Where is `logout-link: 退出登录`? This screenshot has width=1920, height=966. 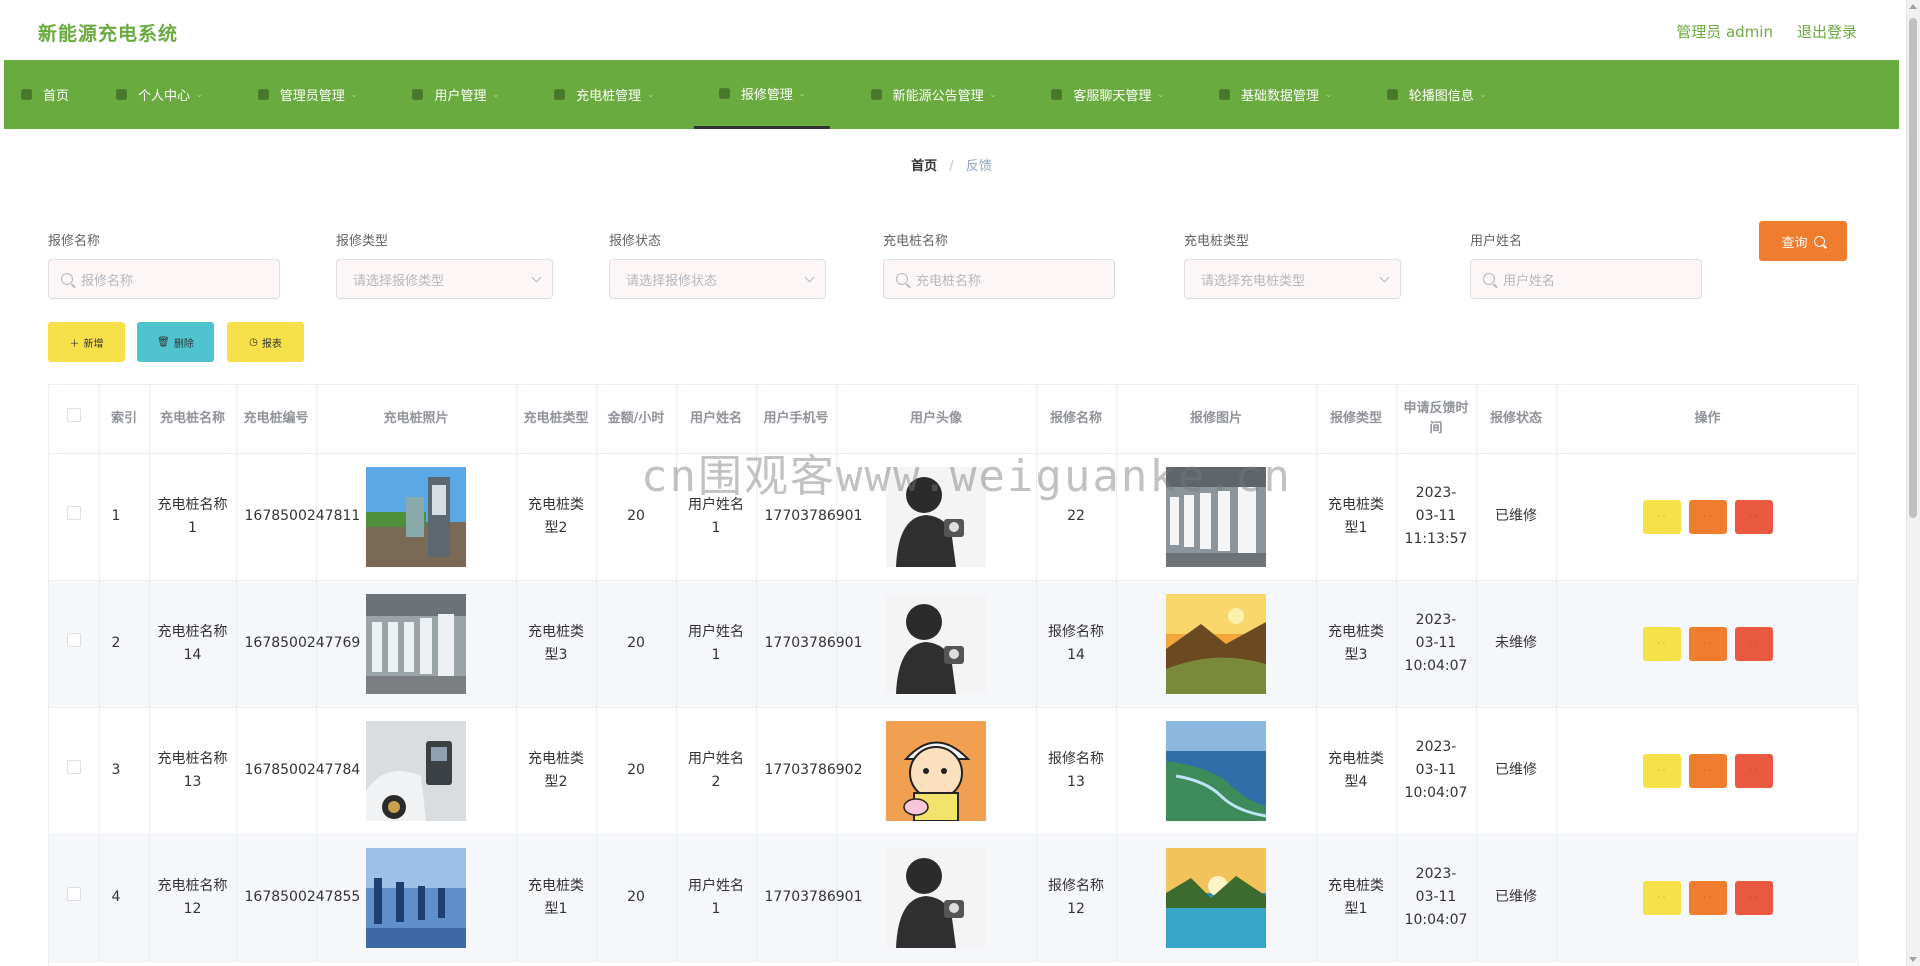
logout-link: 退出登录 is located at coordinates (1827, 31).